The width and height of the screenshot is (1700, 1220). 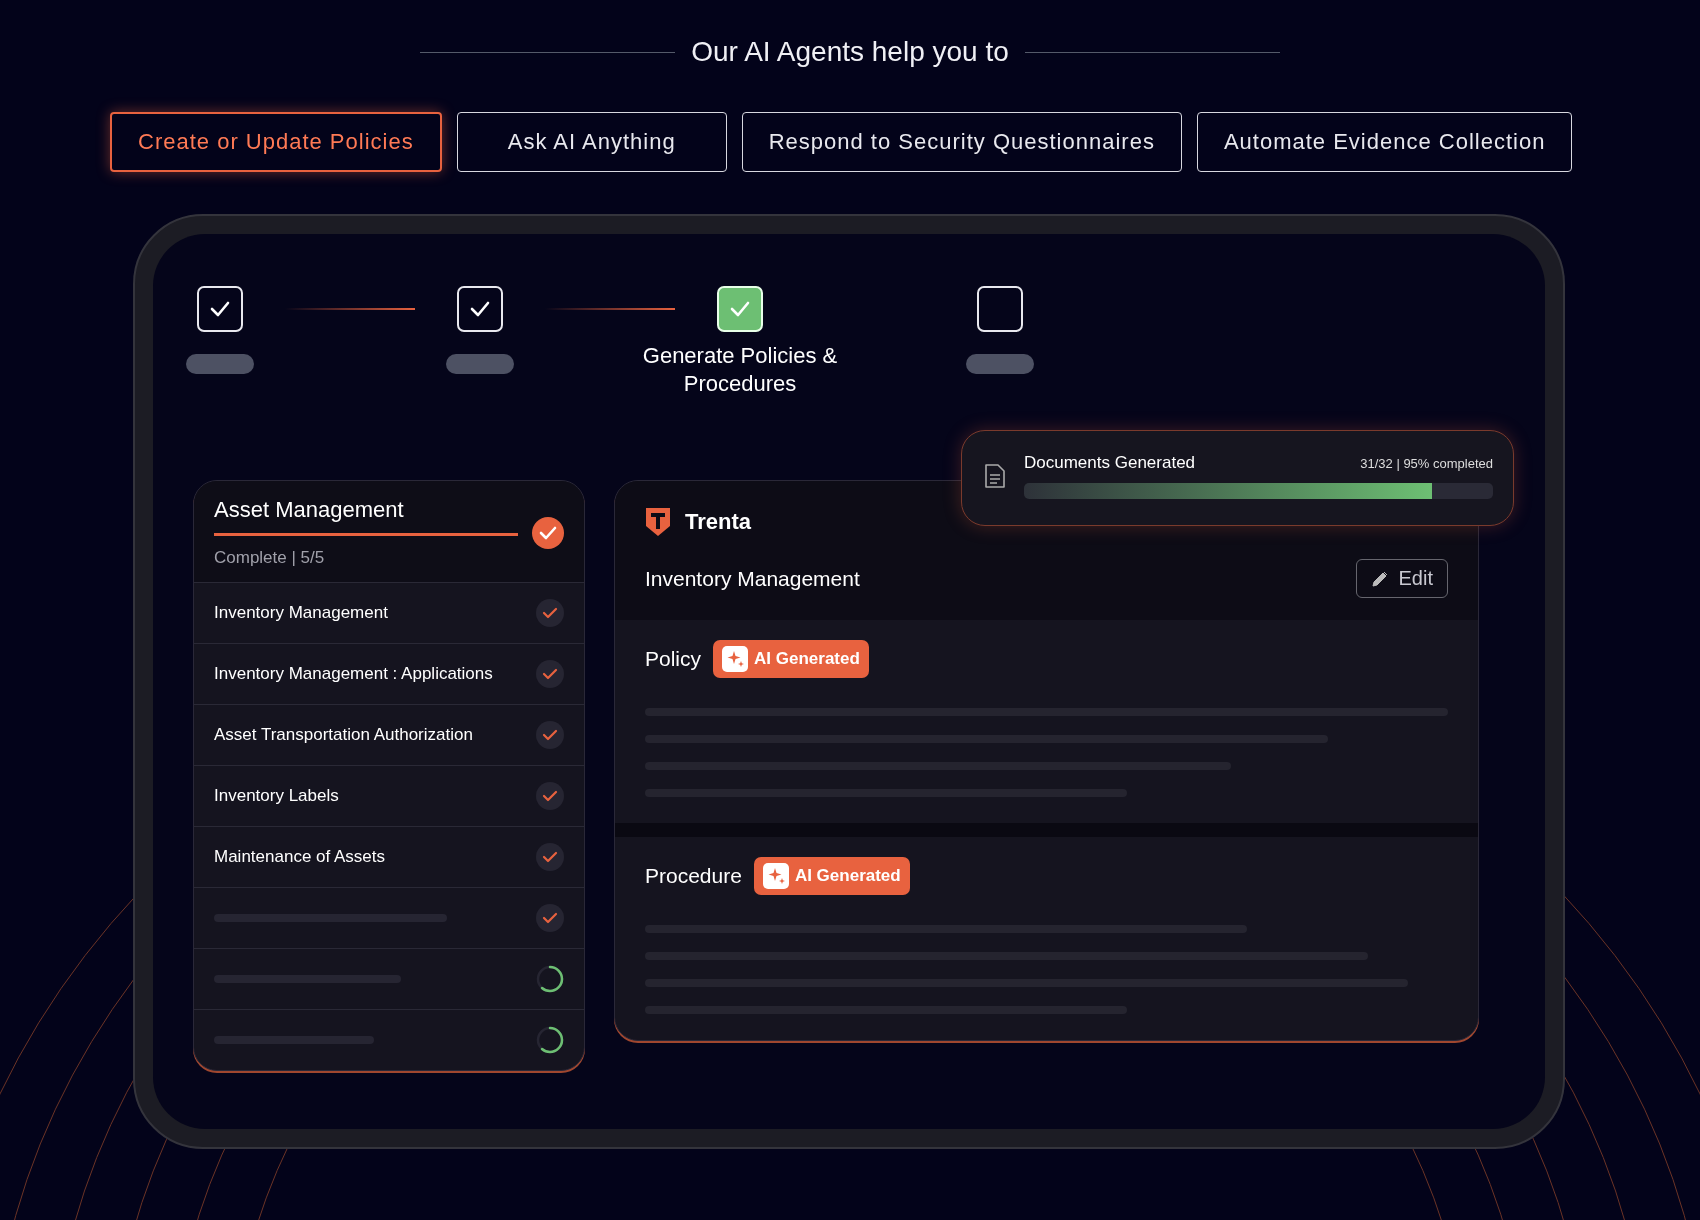 I want to click on progress-text: 31/32 | 95% completed, so click(x=1426, y=463).